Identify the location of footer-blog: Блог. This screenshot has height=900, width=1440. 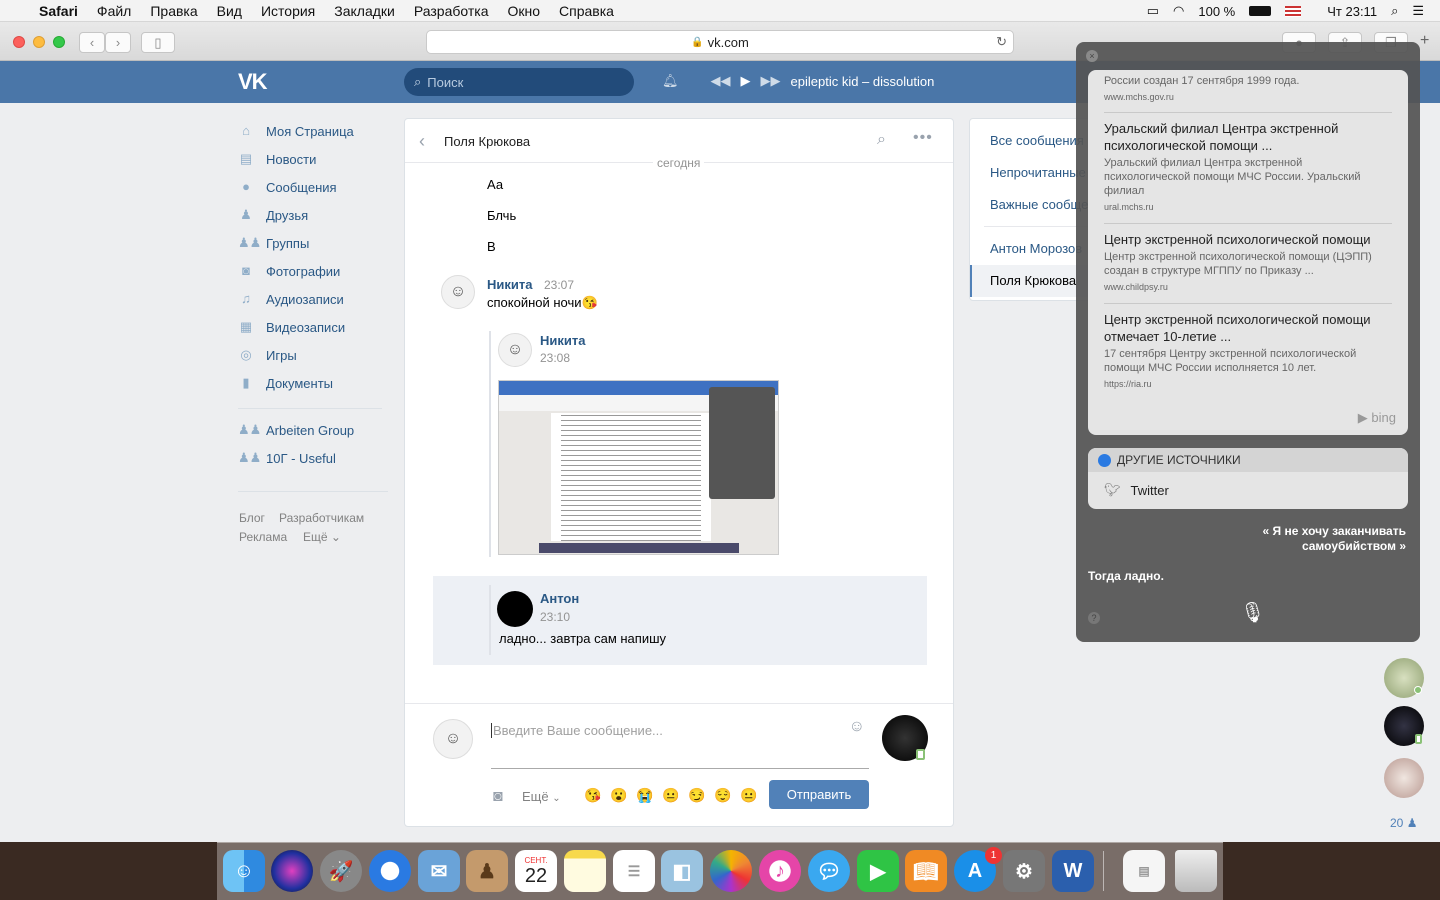
(252, 518).